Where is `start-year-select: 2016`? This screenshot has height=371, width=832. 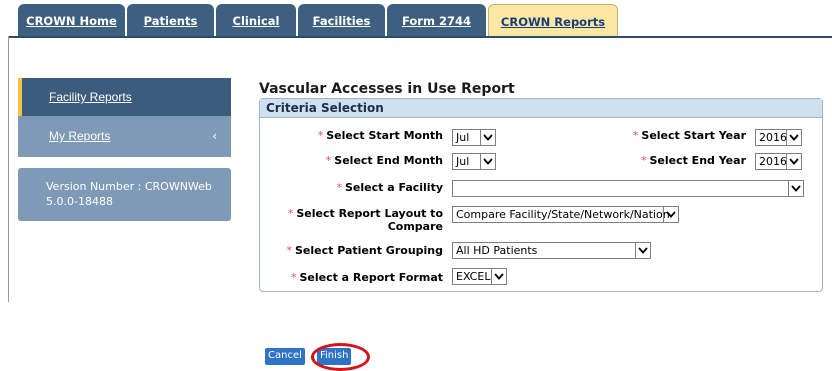 start-year-select: 2016 is located at coordinates (778, 137).